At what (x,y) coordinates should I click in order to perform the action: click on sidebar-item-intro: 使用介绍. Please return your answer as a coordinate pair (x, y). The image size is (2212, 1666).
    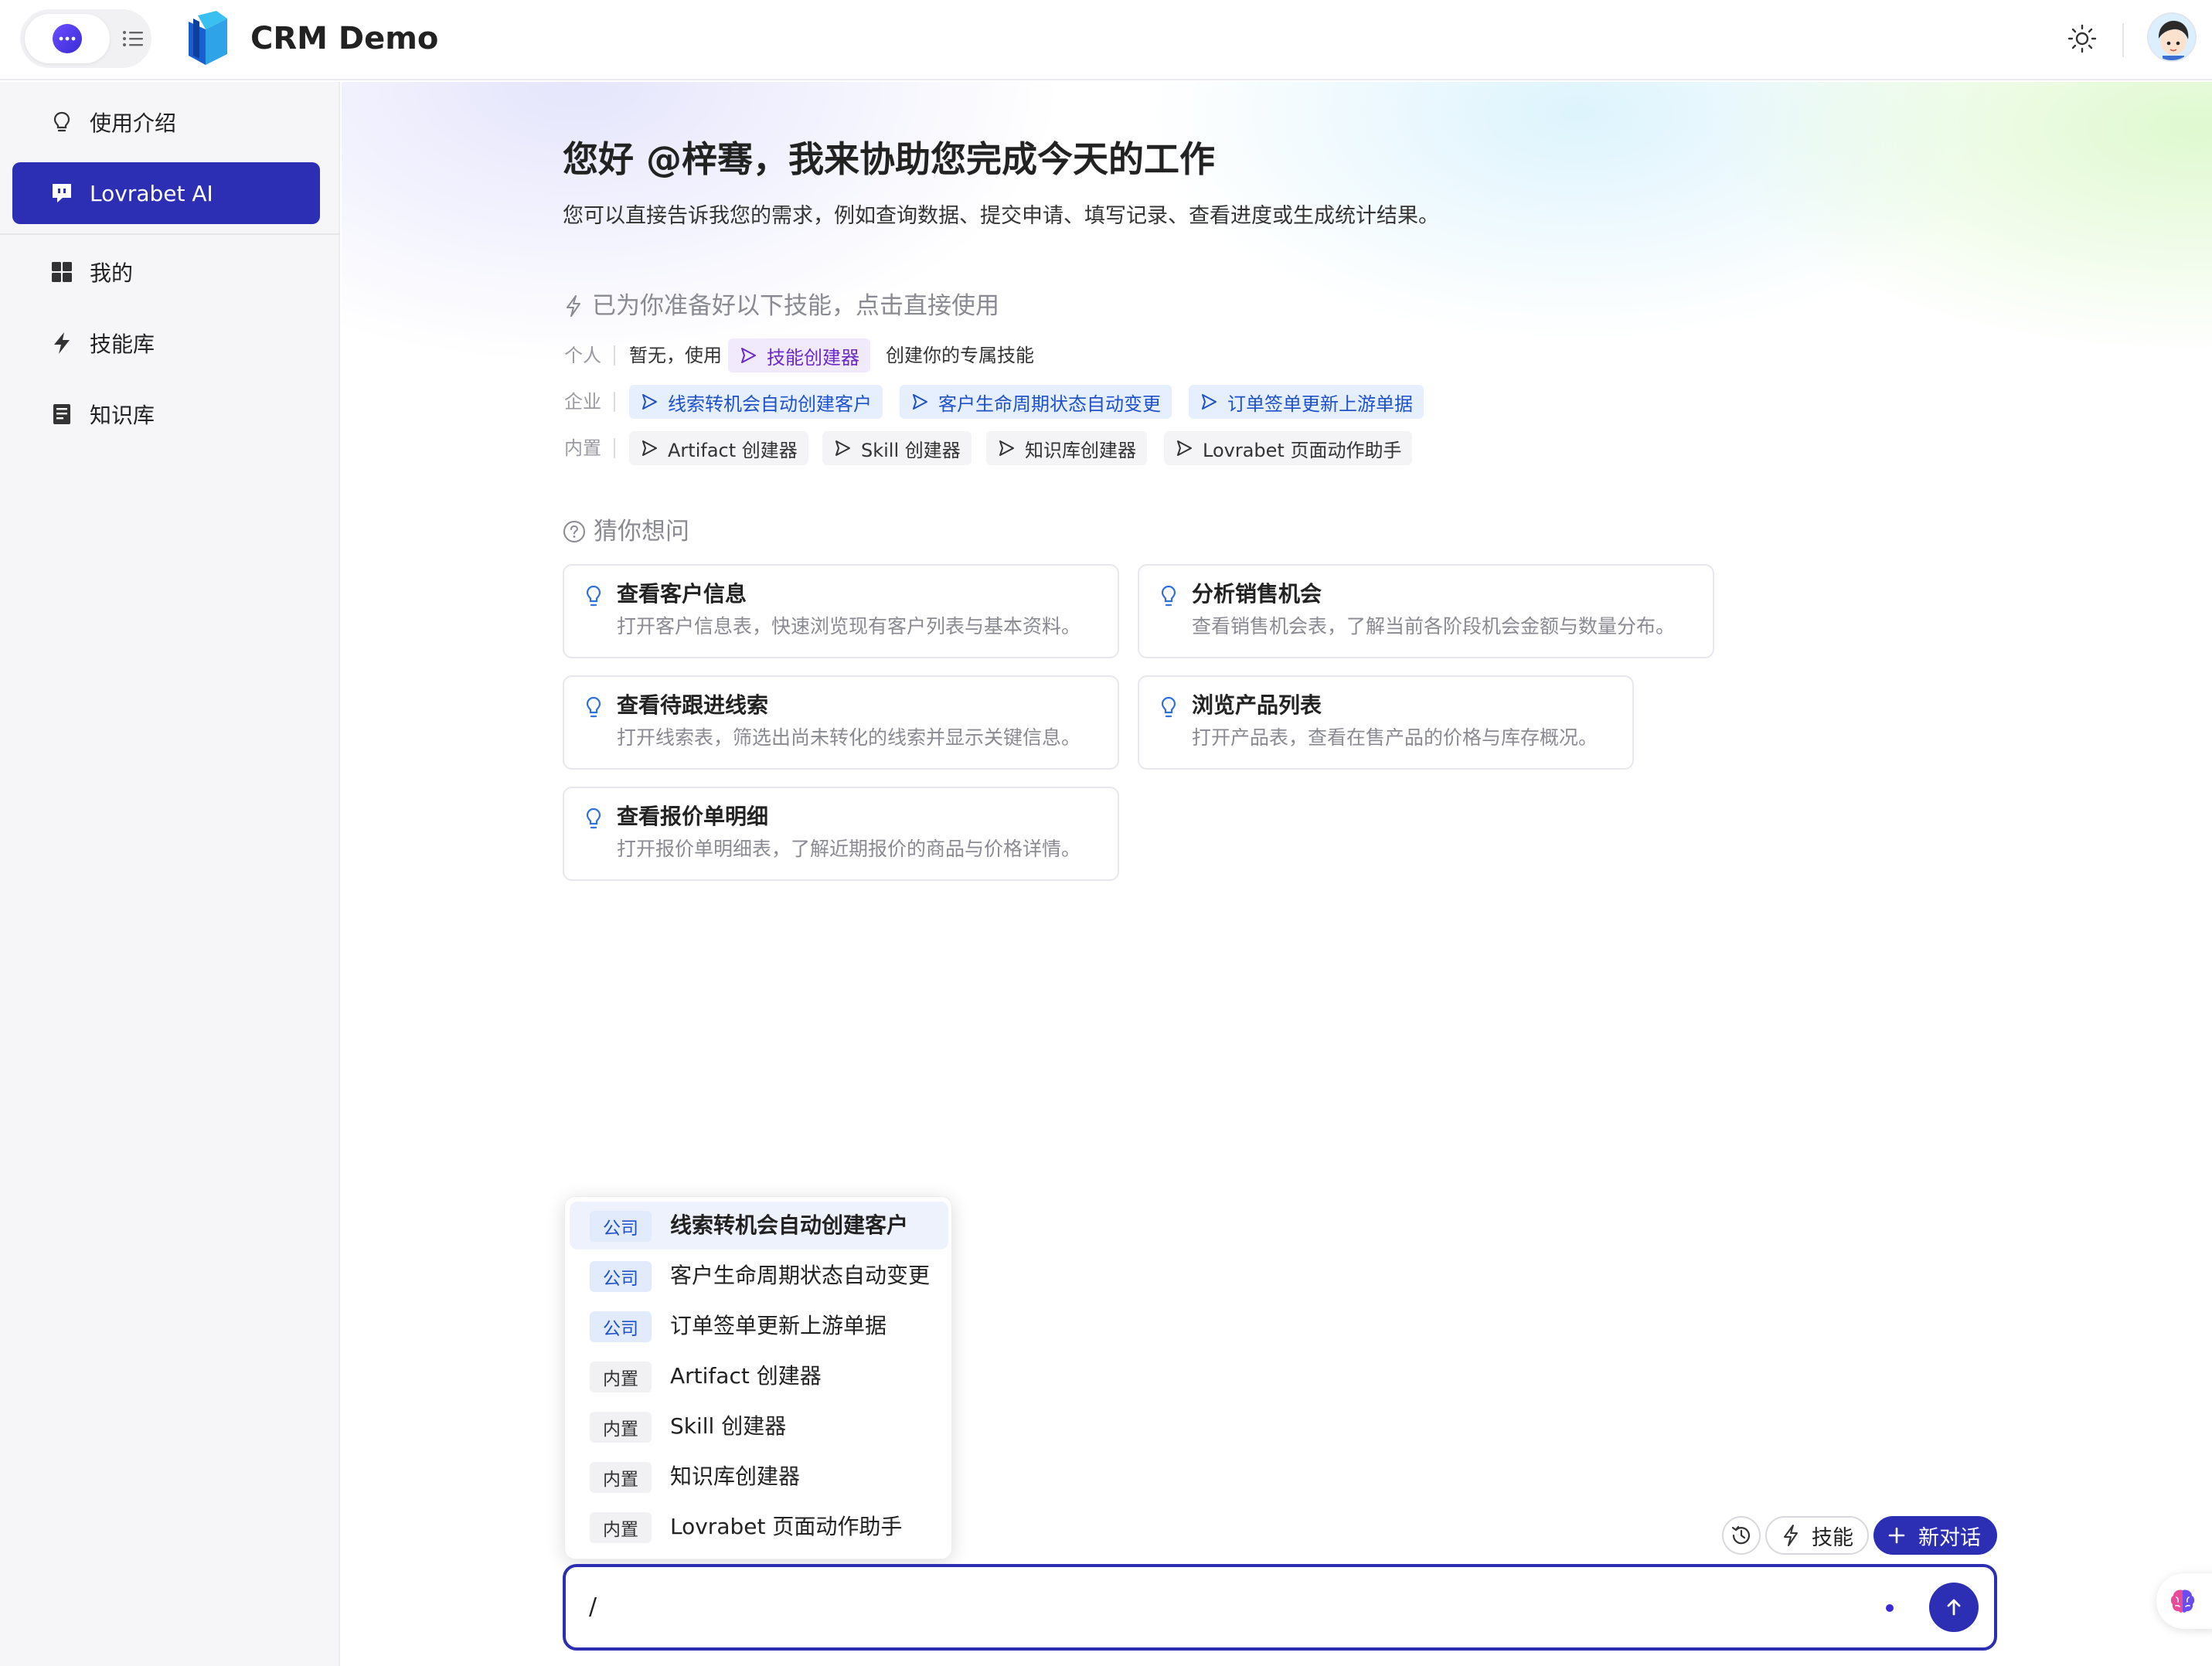
    Looking at the image, I should click on (166, 122).